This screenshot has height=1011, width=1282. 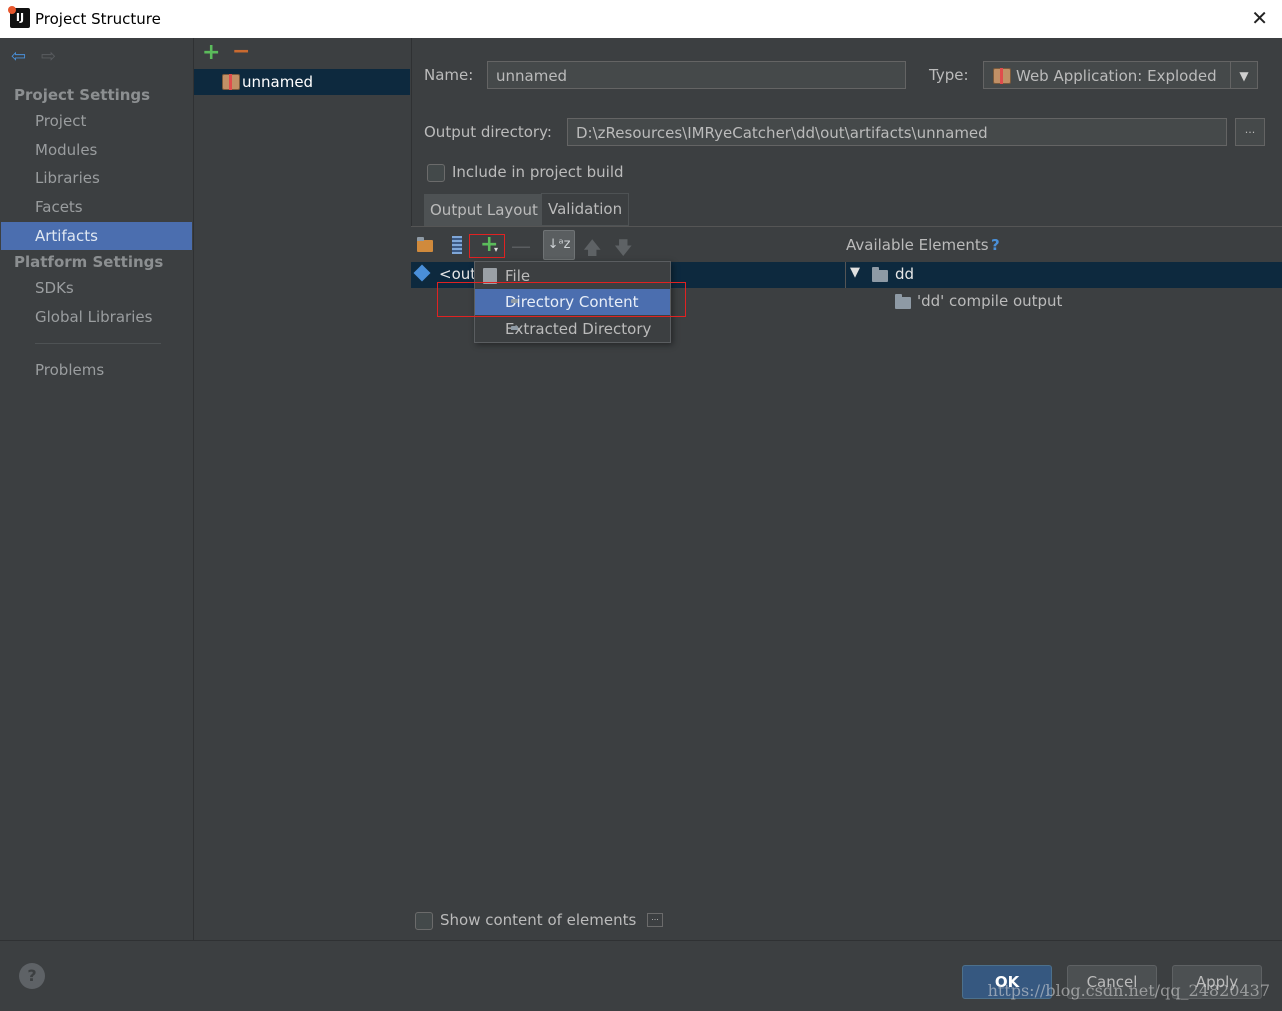 I want to click on module-folder-icon, so click(x=880, y=274).